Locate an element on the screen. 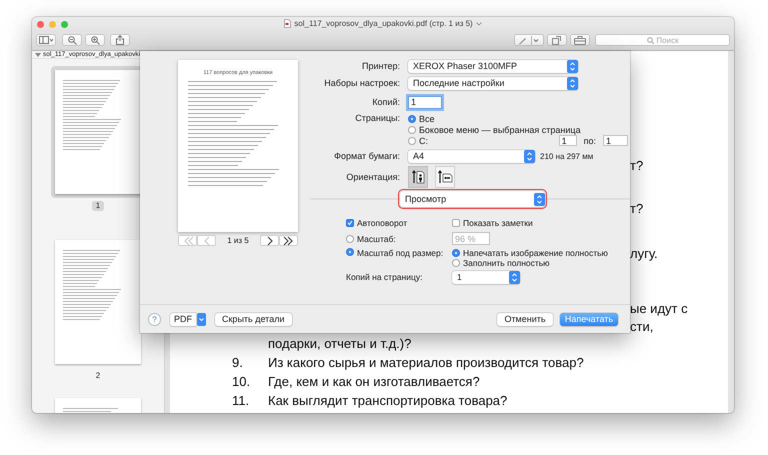  document-text: Как выглядит транспортировка товара? is located at coordinates (388, 401).